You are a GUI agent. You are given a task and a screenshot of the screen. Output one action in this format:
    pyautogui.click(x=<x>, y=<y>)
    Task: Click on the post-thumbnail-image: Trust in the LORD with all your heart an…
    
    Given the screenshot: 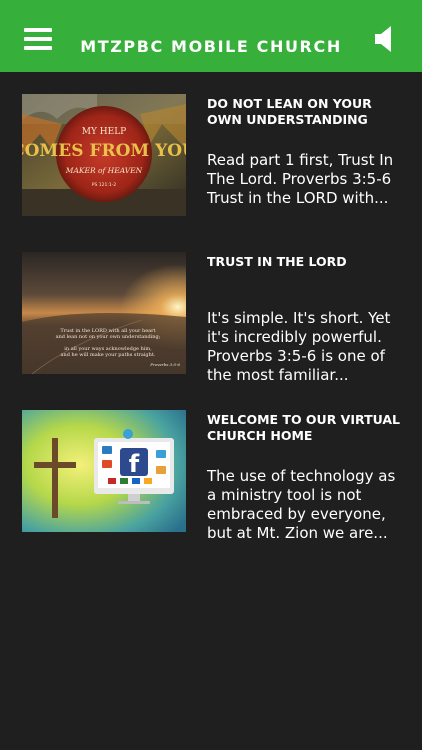 What is the action you would take?
    pyautogui.click(x=104, y=313)
    